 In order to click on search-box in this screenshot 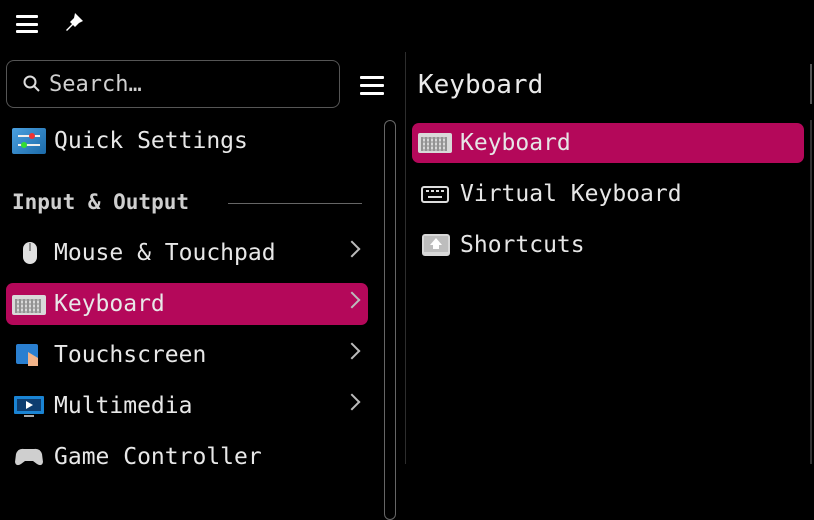, I will do `click(173, 84)`.